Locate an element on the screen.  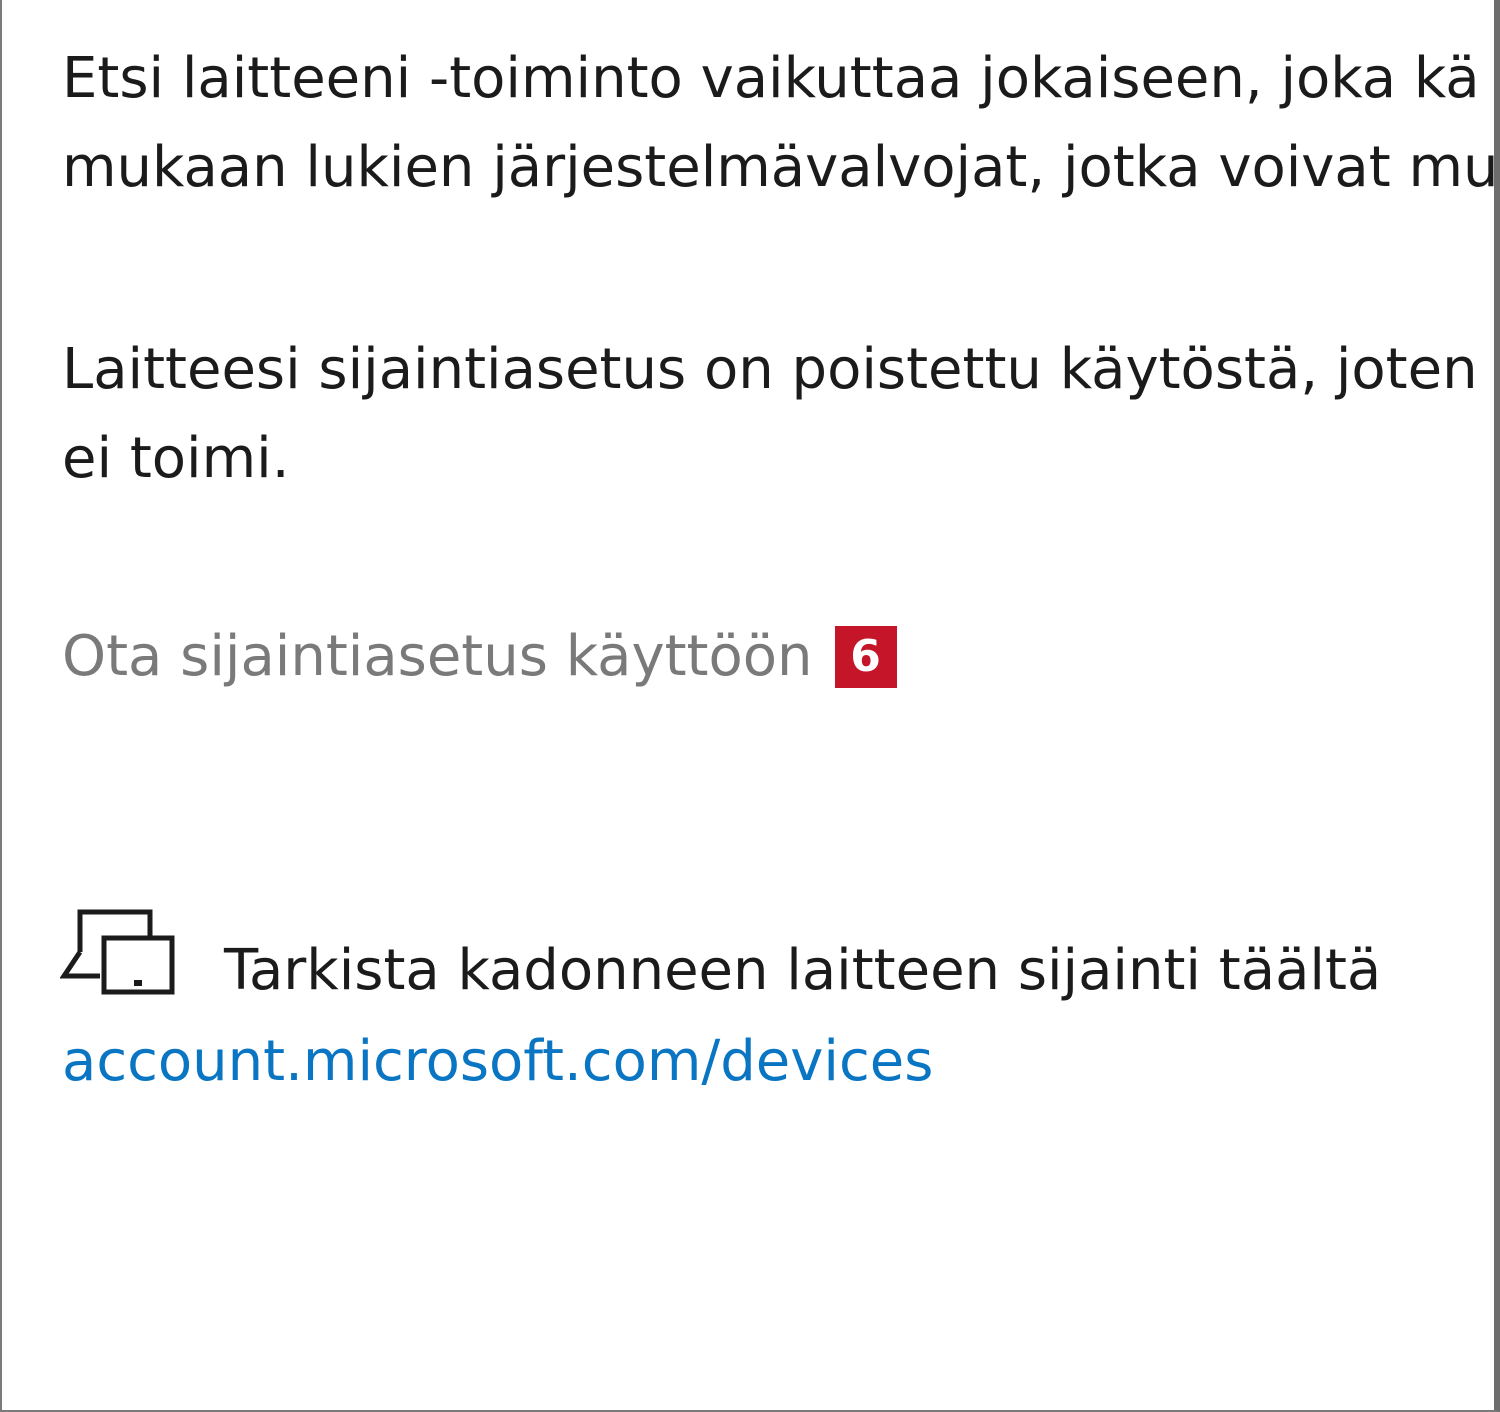
enable-location-link: Ota sijaintiasetus käyttöön is located at coordinates (437, 657).